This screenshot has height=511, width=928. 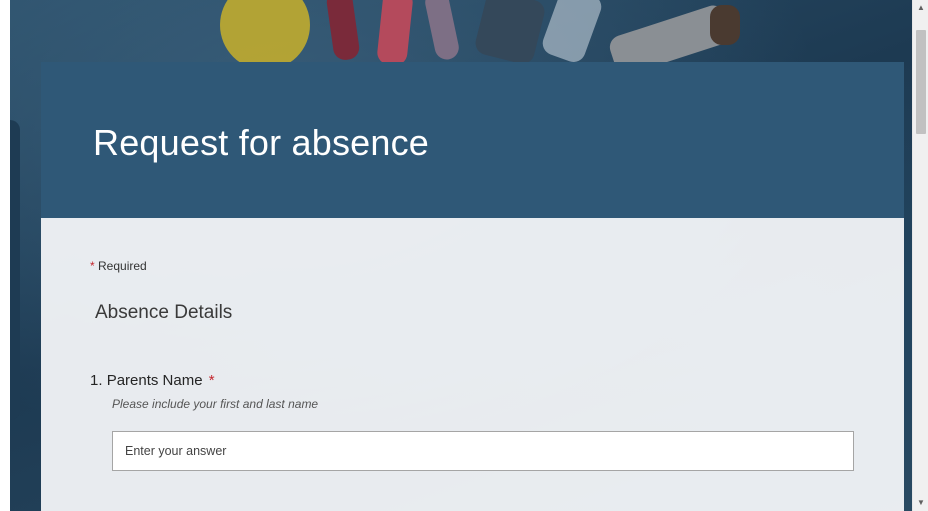 I want to click on question-hint: Please include your first and last name, so click(x=215, y=404).